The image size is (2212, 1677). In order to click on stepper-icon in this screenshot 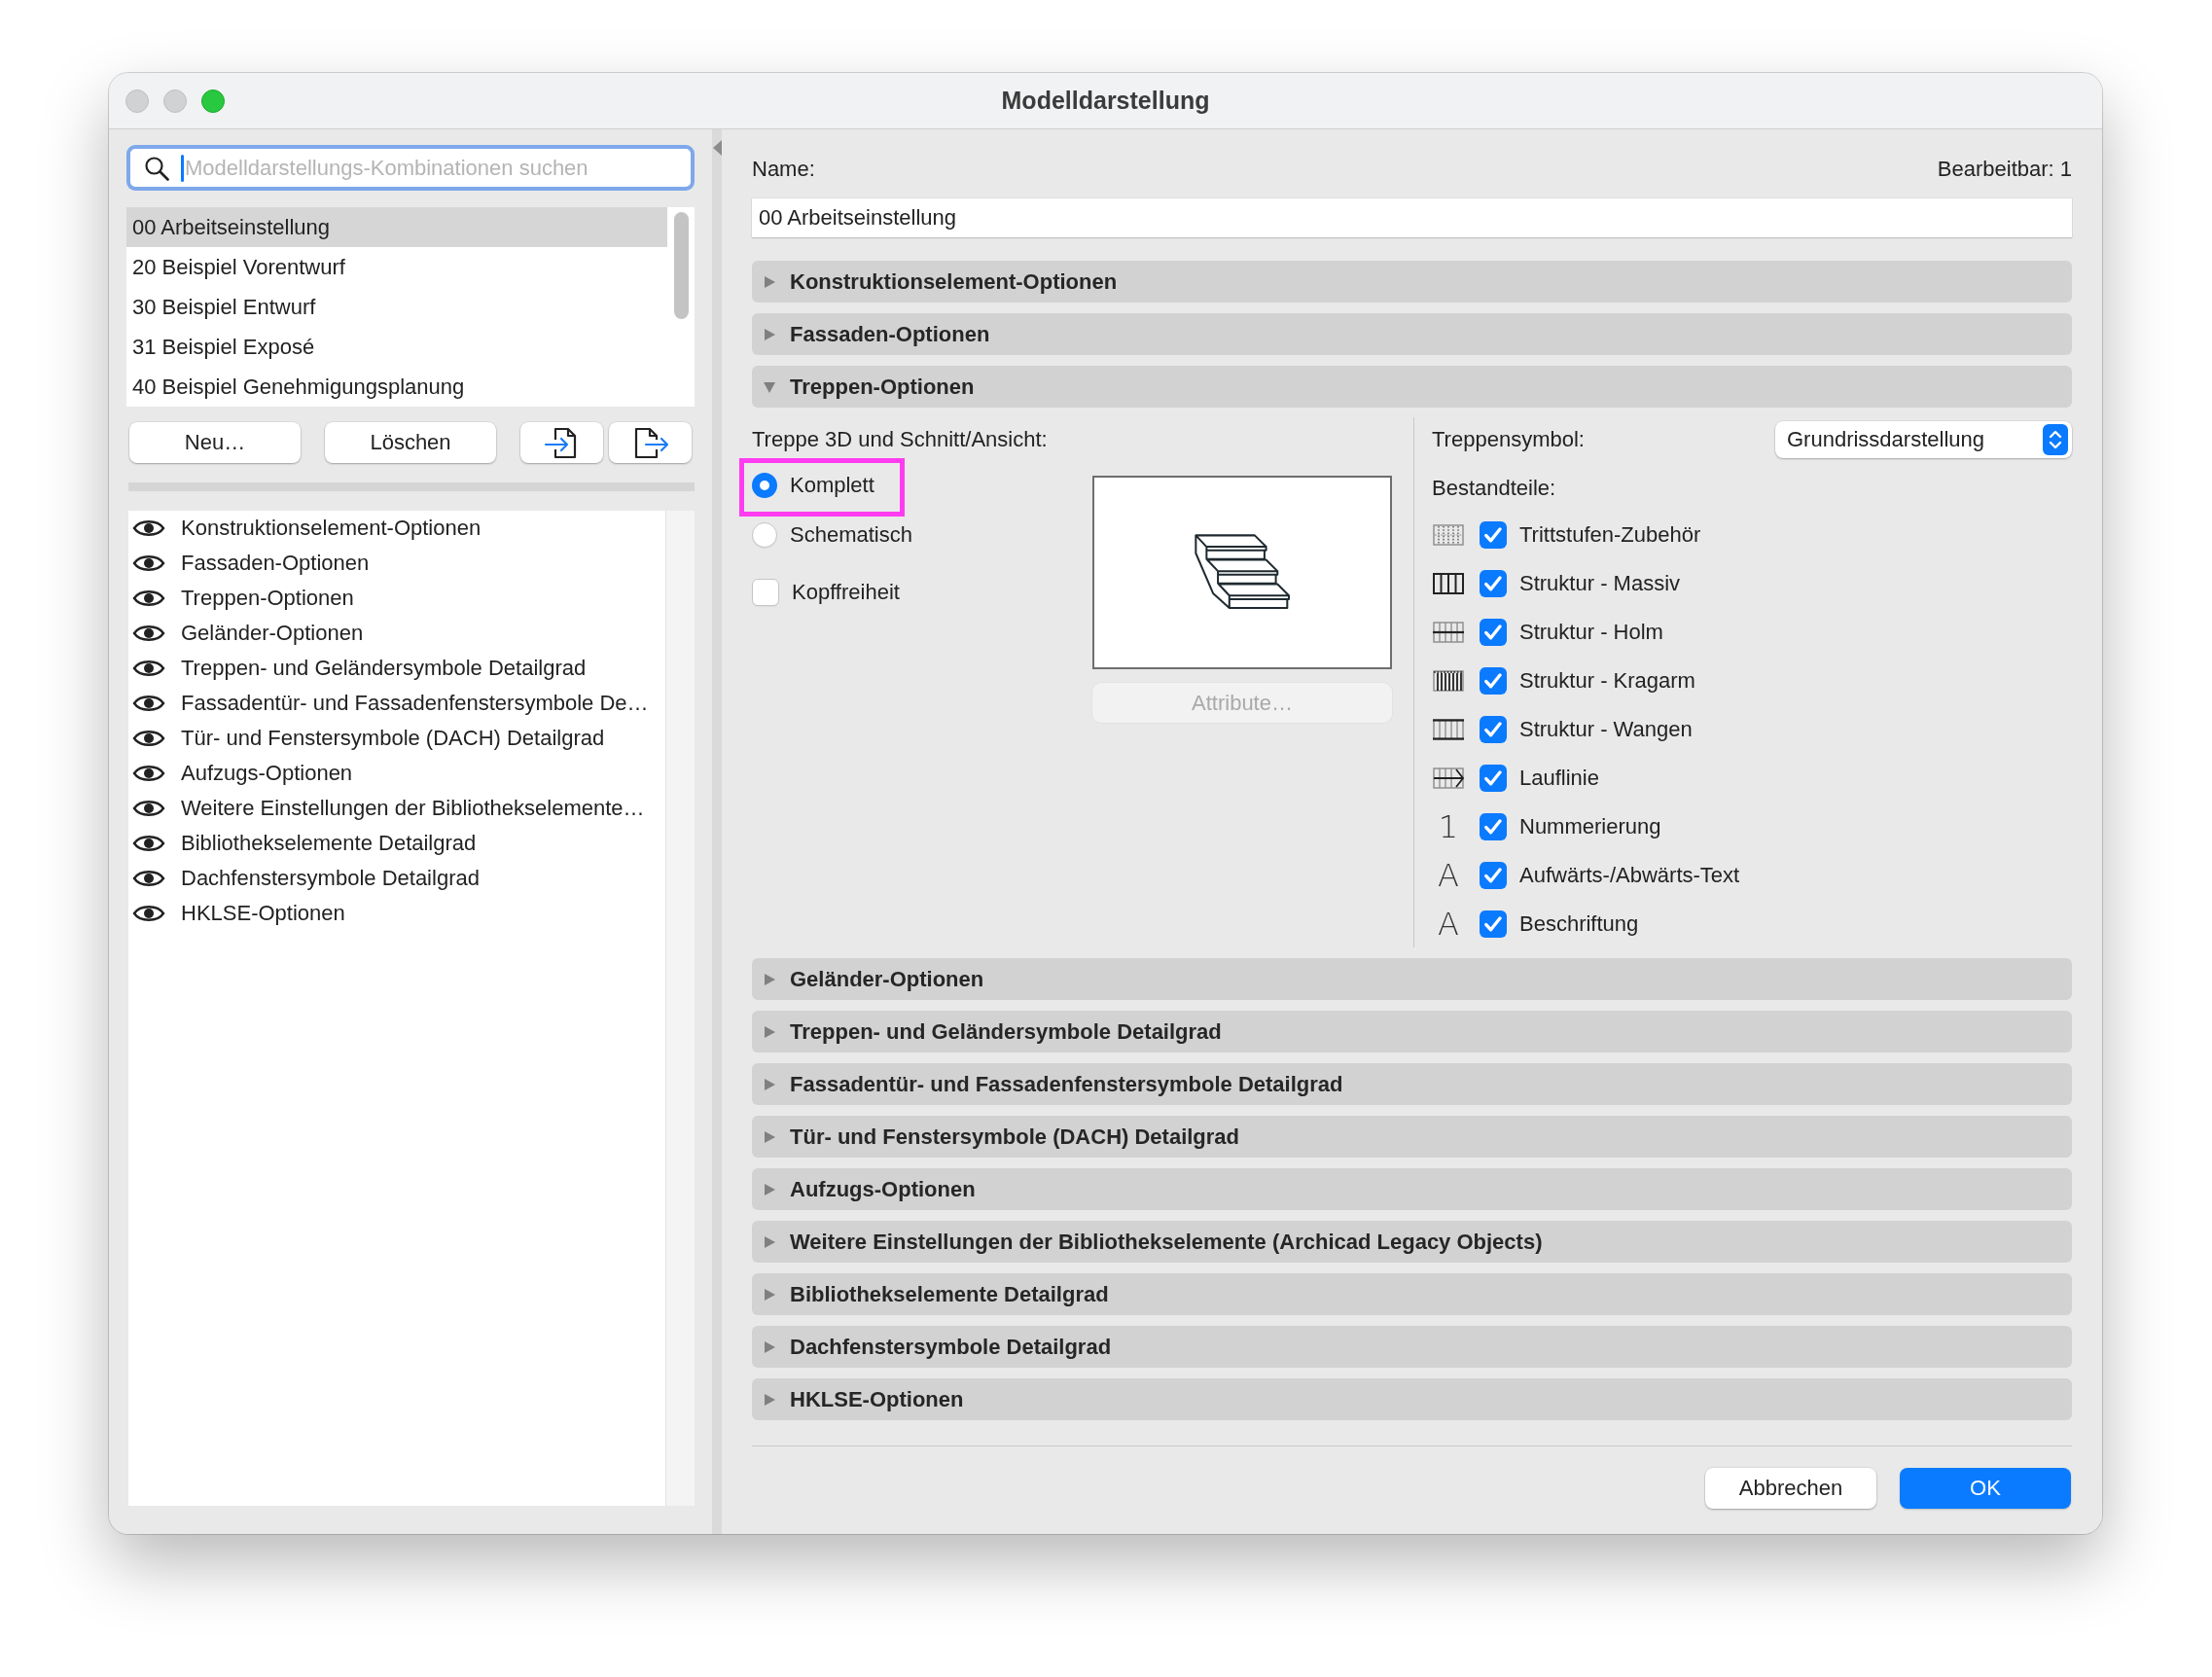, I will do `click(2055, 439)`.